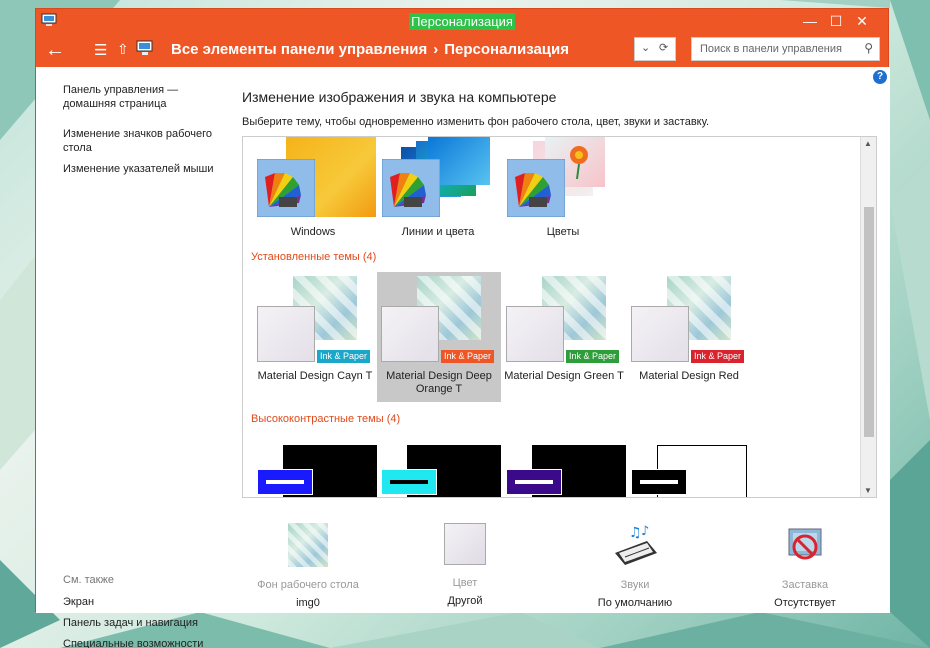 This screenshot has height=648, width=930. I want to click on setting-title: Цвет, so click(465, 583).